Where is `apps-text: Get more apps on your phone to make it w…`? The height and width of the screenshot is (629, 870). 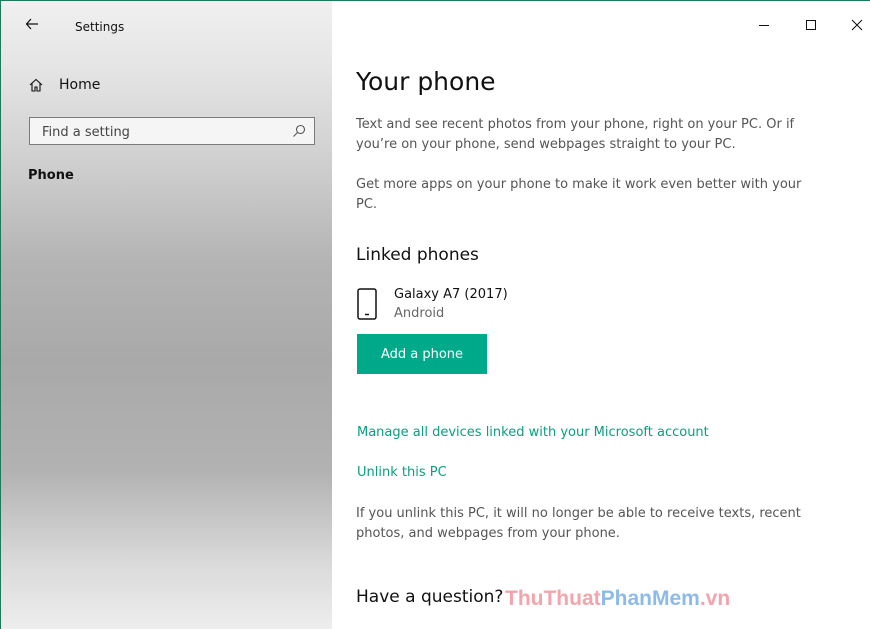
apps-text: Get more apps on your phone to make it w… is located at coordinates (579, 194).